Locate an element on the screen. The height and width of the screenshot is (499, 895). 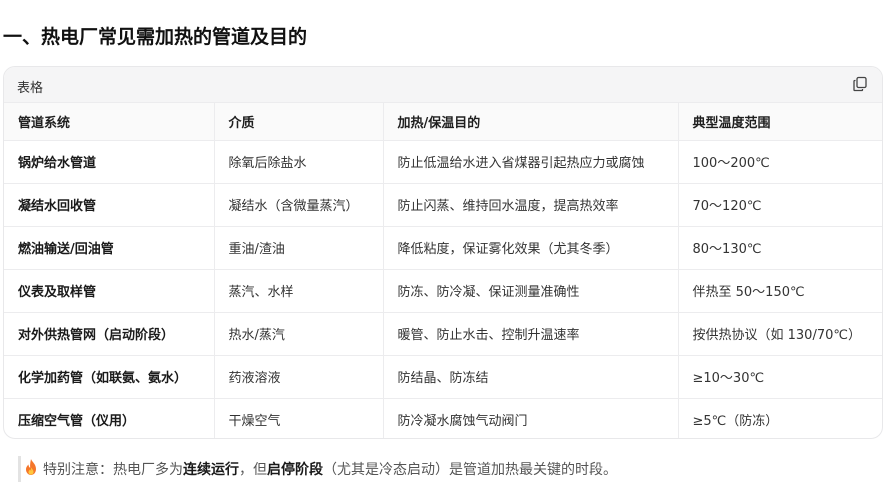
table-cell: 伴热至 50～150℃ is located at coordinates (780, 291).